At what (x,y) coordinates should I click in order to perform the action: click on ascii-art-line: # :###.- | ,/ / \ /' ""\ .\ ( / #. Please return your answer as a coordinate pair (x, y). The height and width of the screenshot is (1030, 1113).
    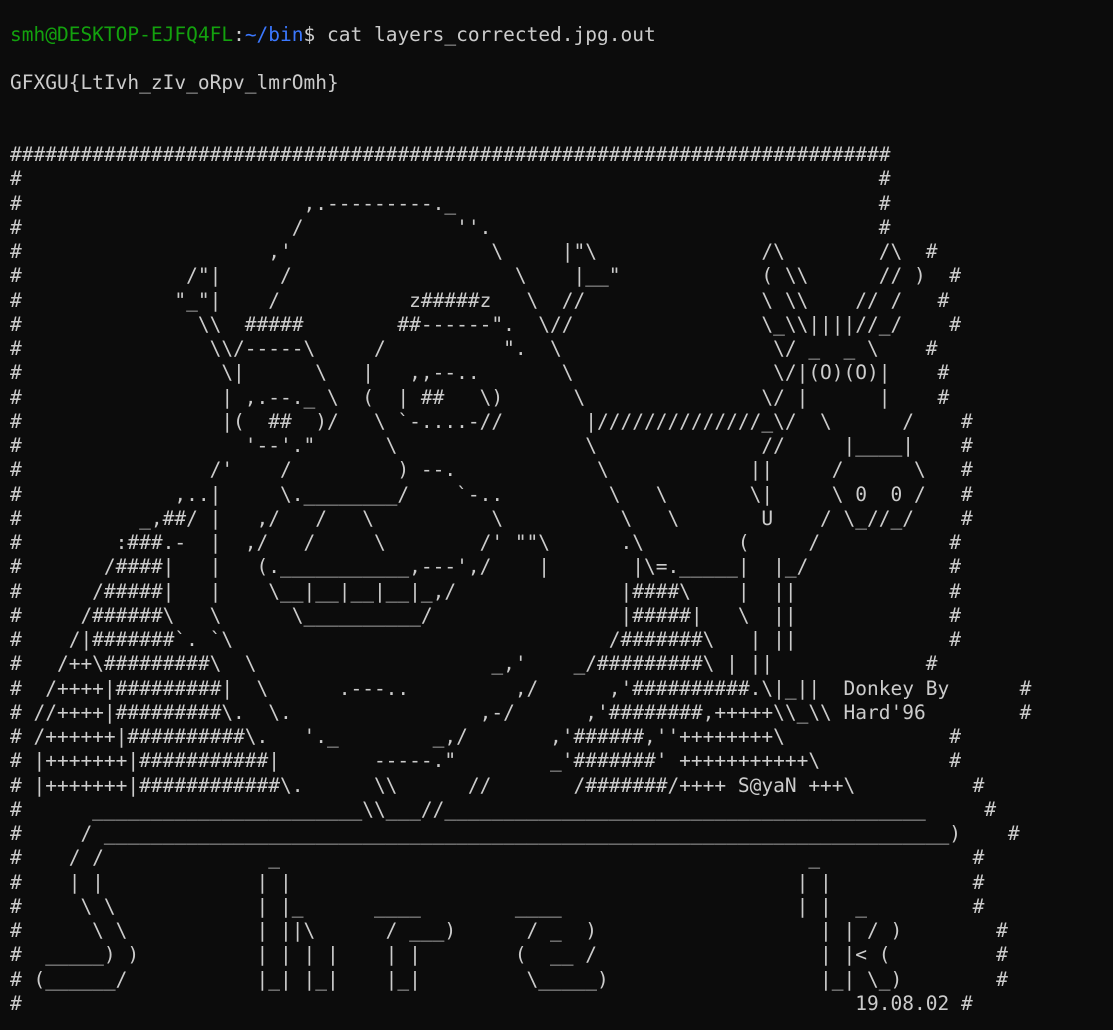
    Looking at the image, I should click on (485, 542).